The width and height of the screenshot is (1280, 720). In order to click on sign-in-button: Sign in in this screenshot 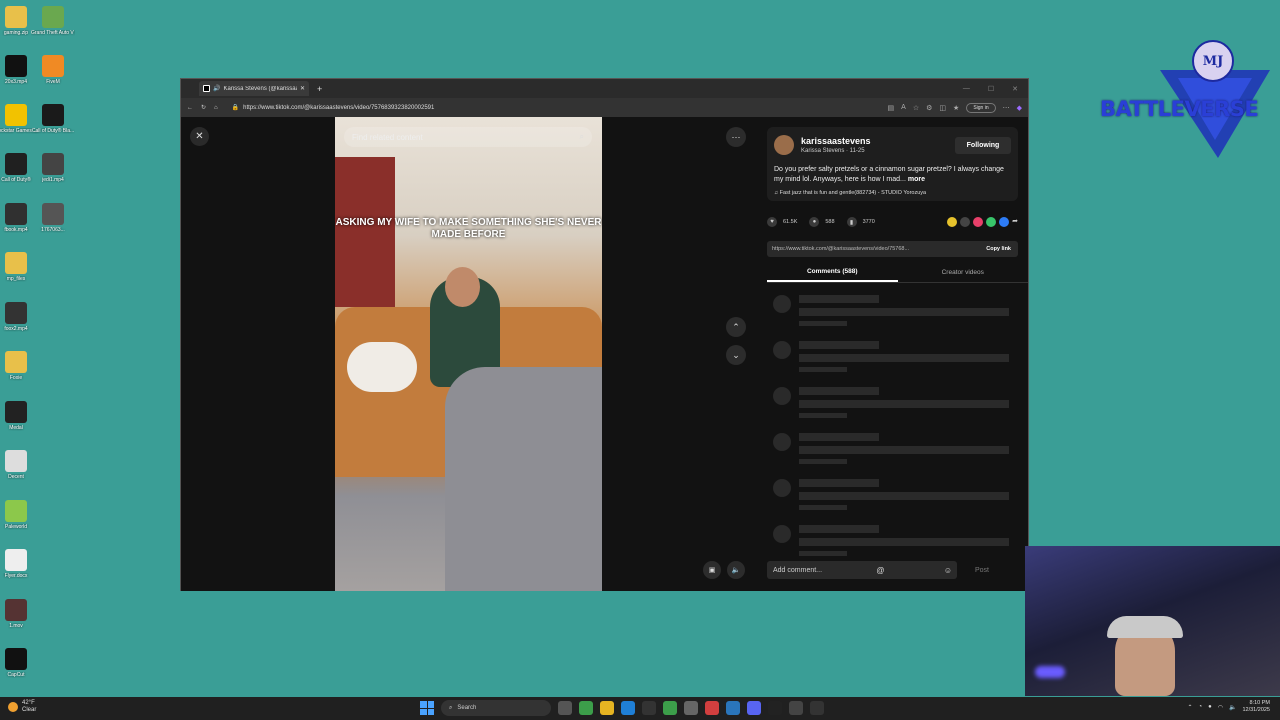, I will do `click(981, 107)`.